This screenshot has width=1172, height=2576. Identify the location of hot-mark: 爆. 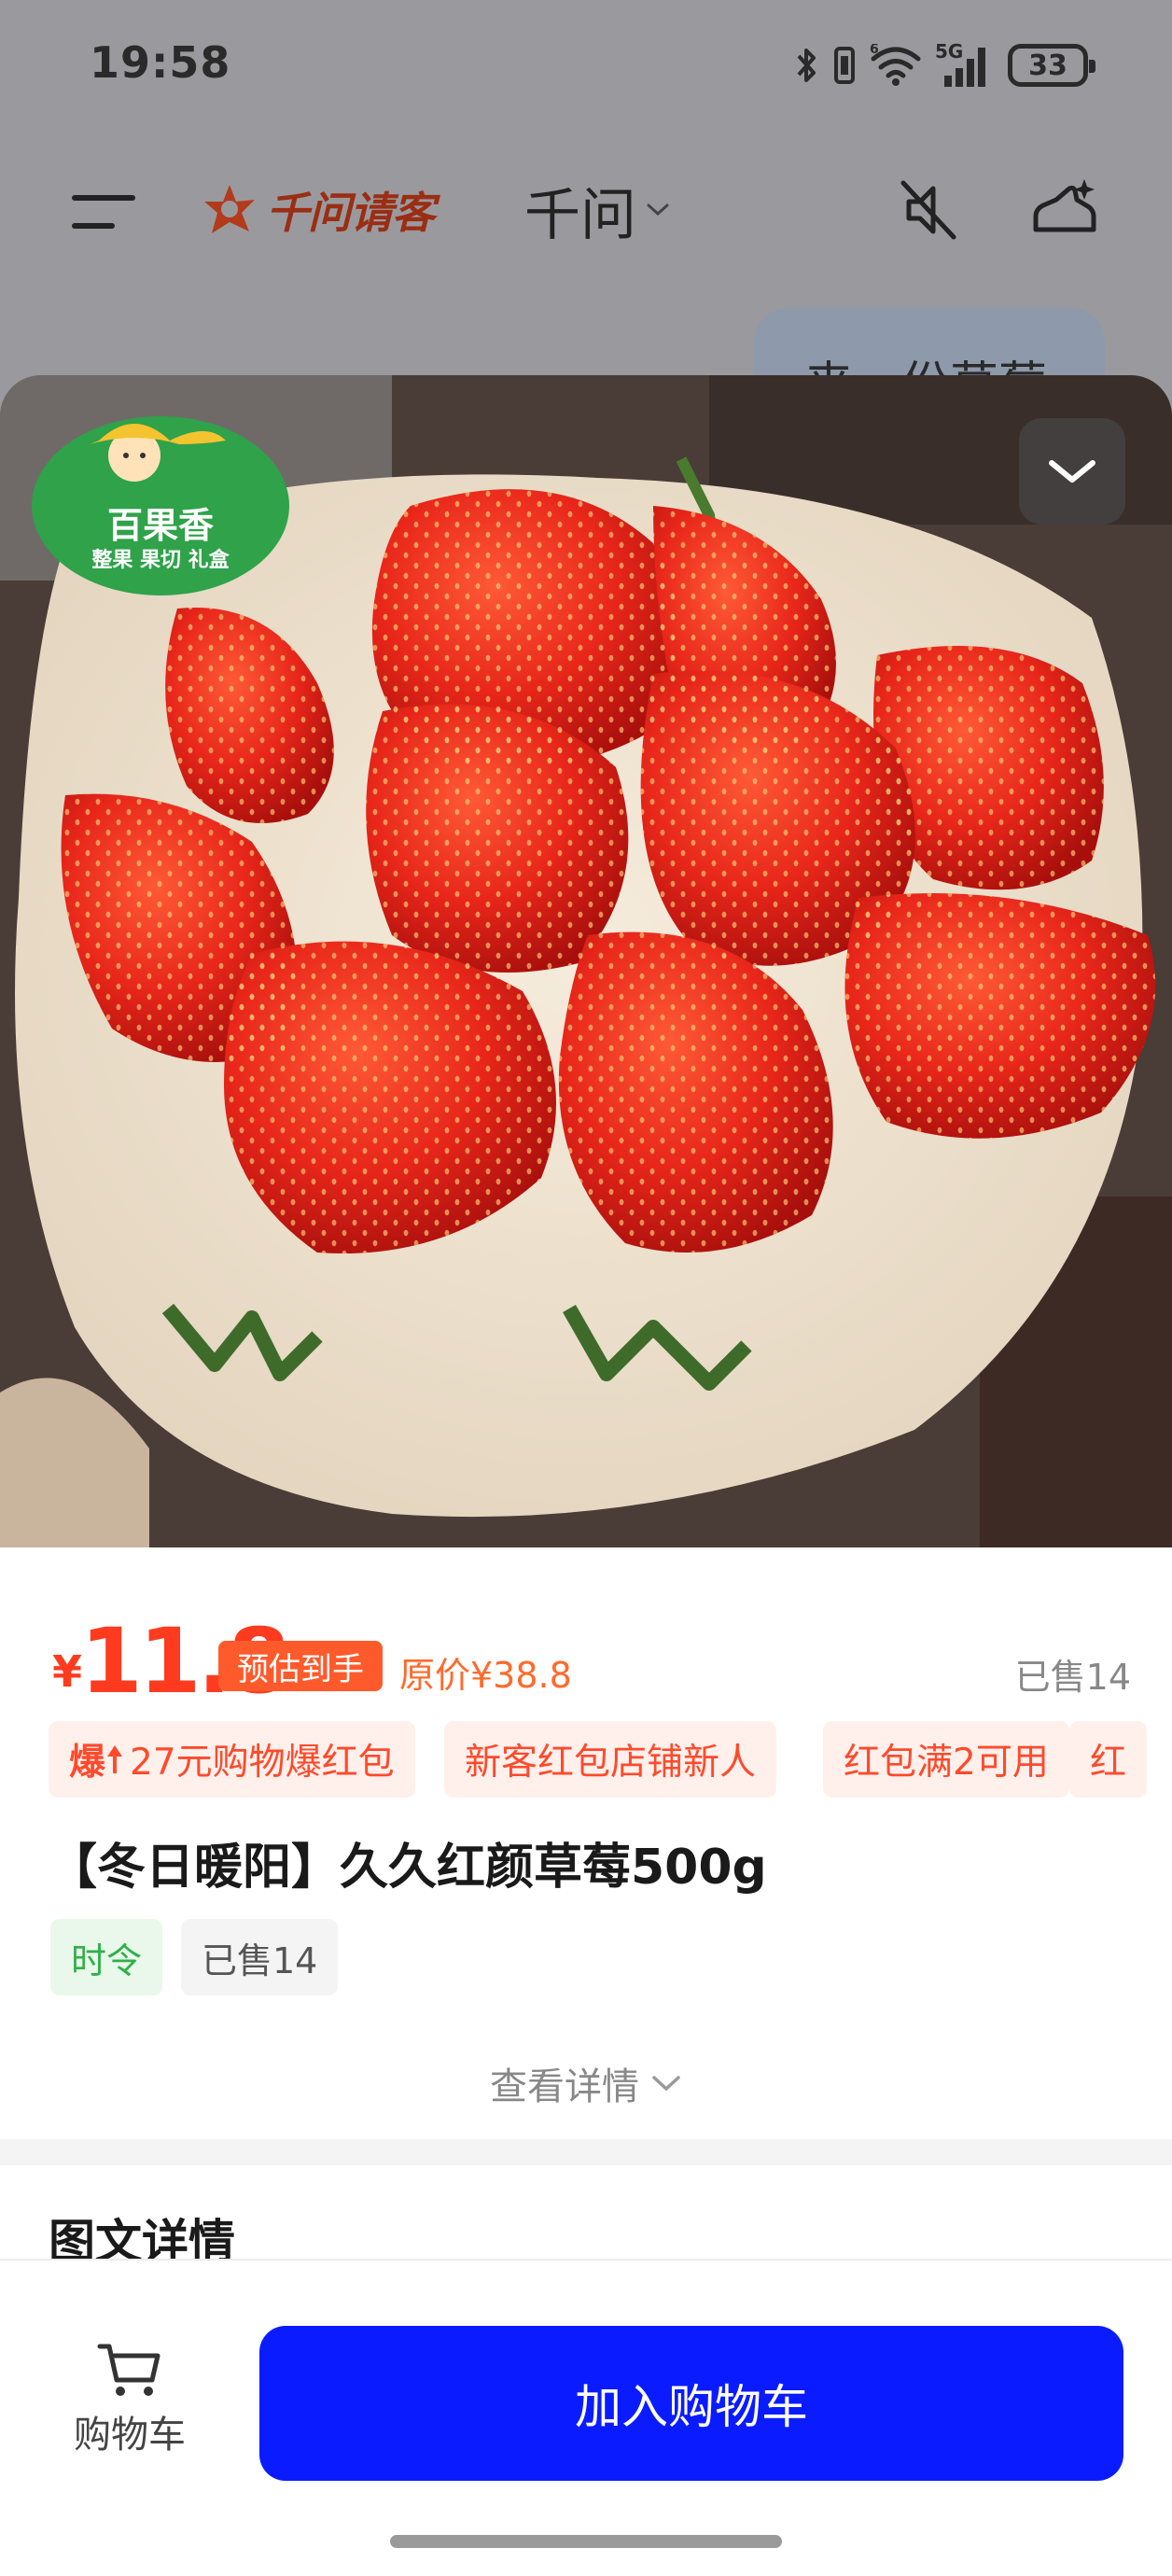
(96, 1759).